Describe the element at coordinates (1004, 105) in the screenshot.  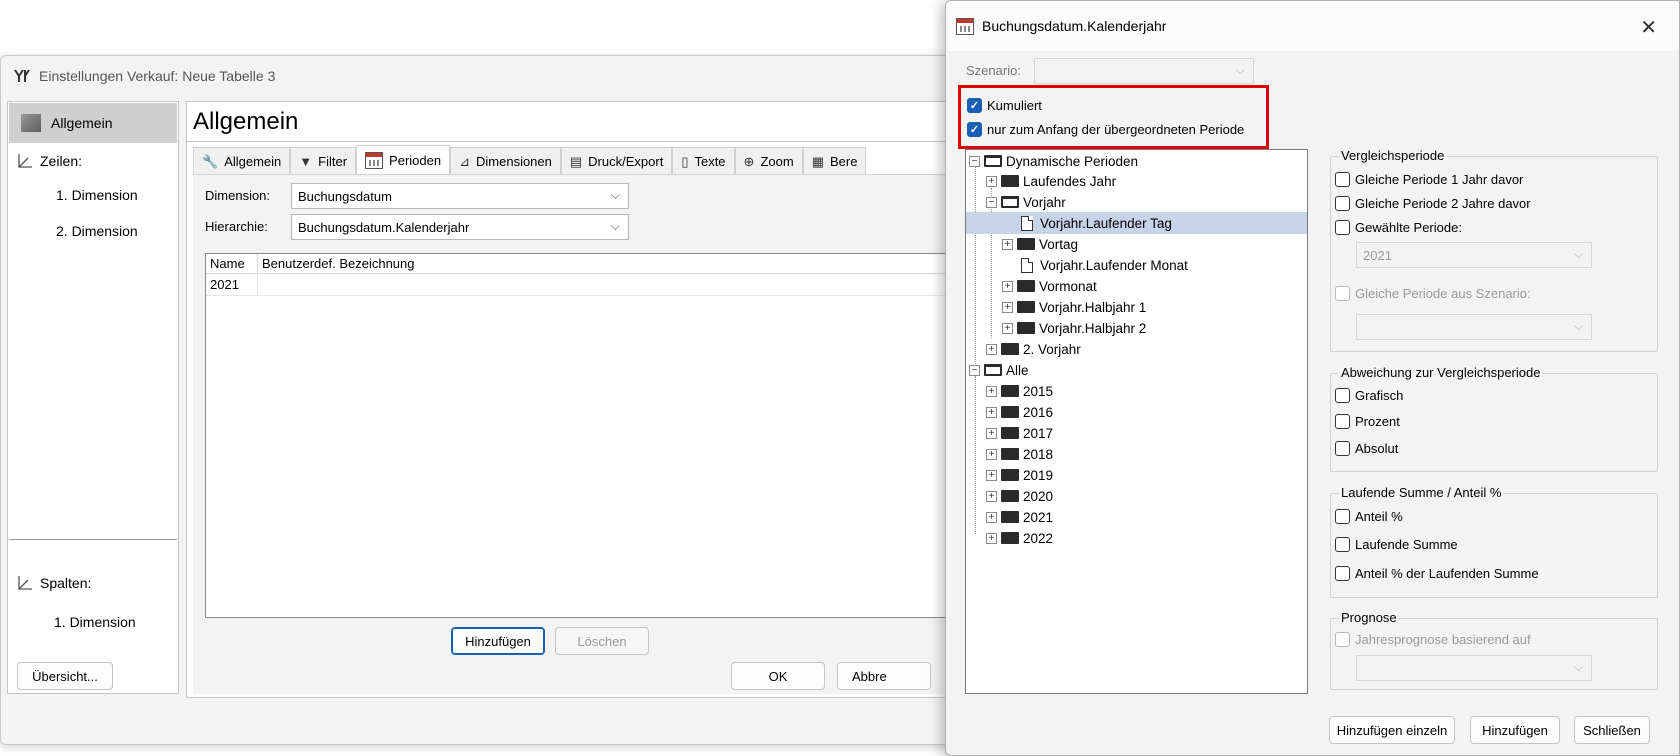
I see `kumuliert-checkbox: ✓ Kumuliert` at that location.